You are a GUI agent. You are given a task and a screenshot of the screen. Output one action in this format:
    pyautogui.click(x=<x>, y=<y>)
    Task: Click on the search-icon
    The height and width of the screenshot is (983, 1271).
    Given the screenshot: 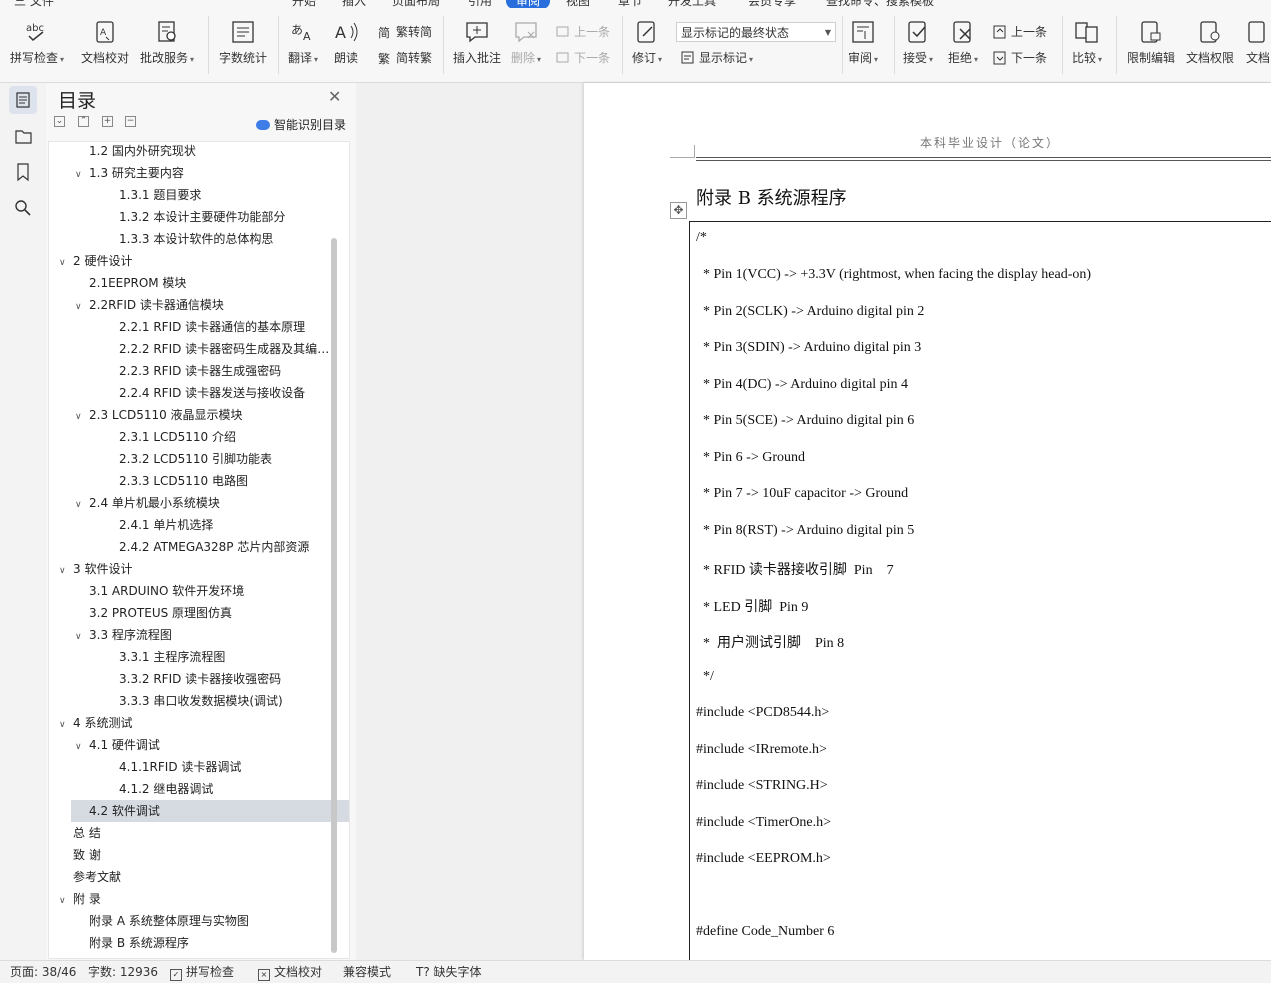 What is the action you would take?
    pyautogui.click(x=23, y=208)
    